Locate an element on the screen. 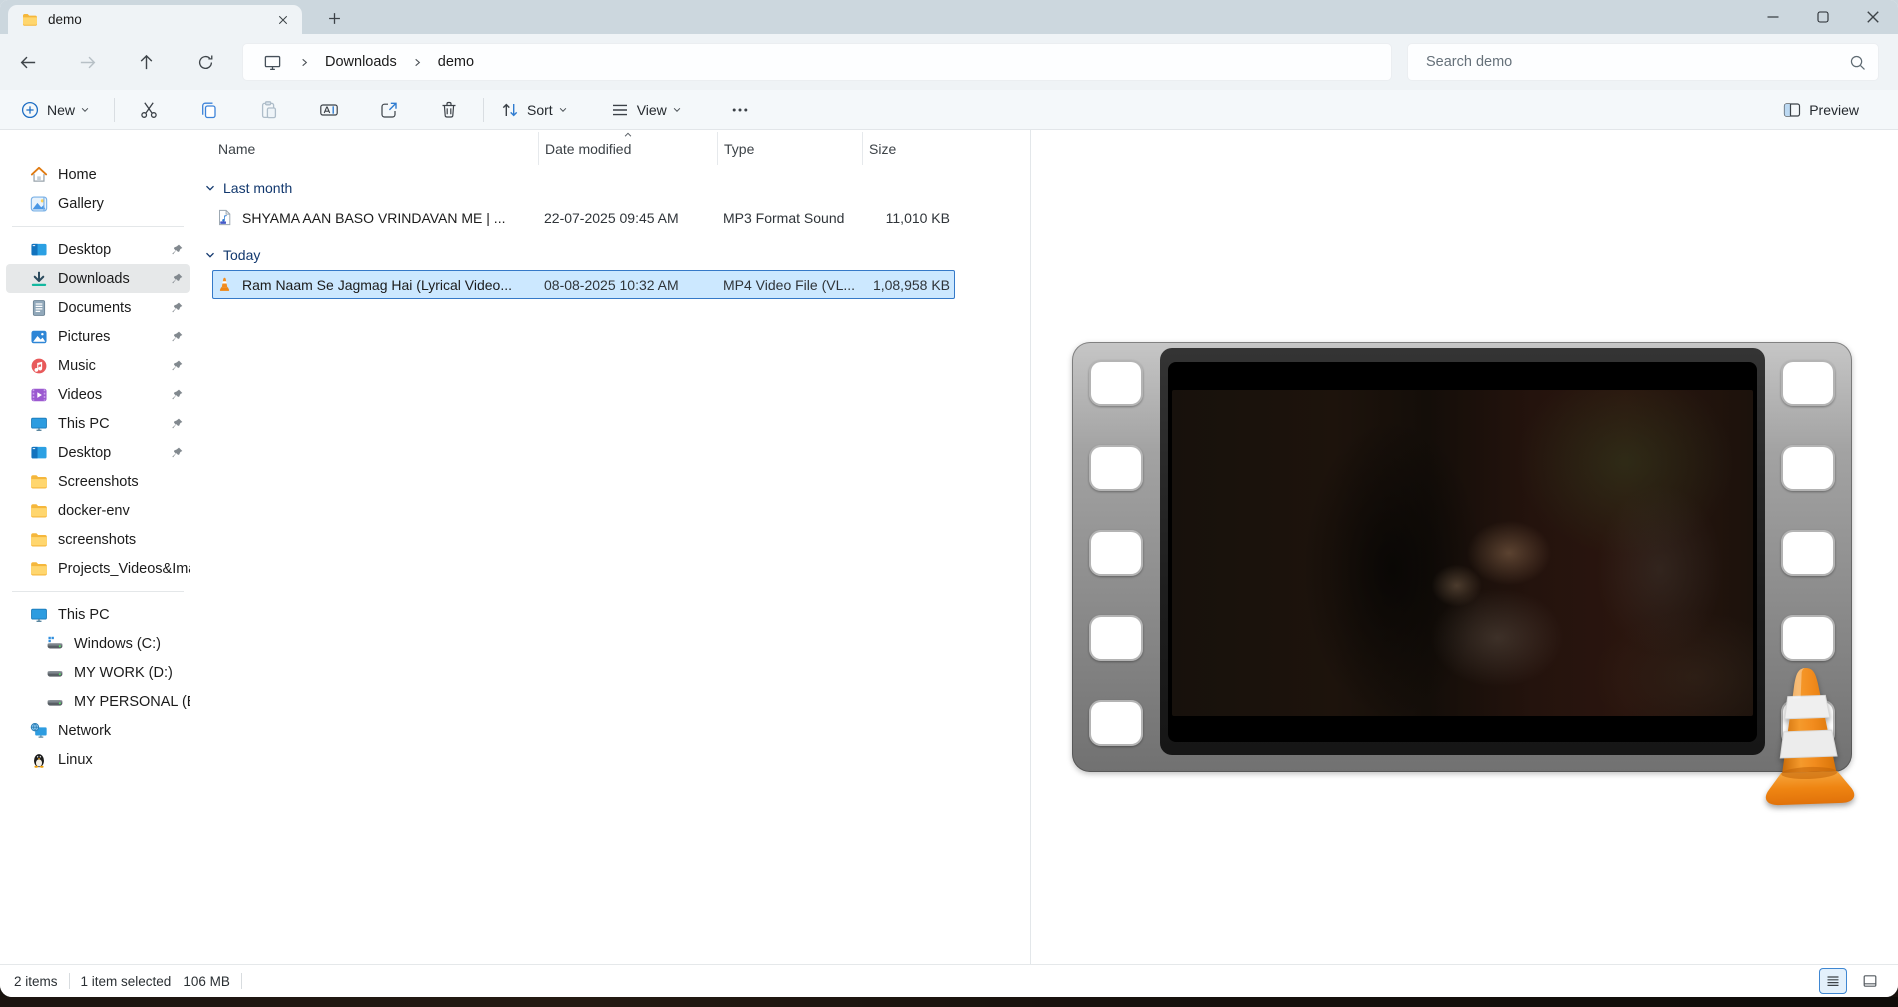 This screenshot has height=1007, width=1898. search-box is located at coordinates (1643, 62).